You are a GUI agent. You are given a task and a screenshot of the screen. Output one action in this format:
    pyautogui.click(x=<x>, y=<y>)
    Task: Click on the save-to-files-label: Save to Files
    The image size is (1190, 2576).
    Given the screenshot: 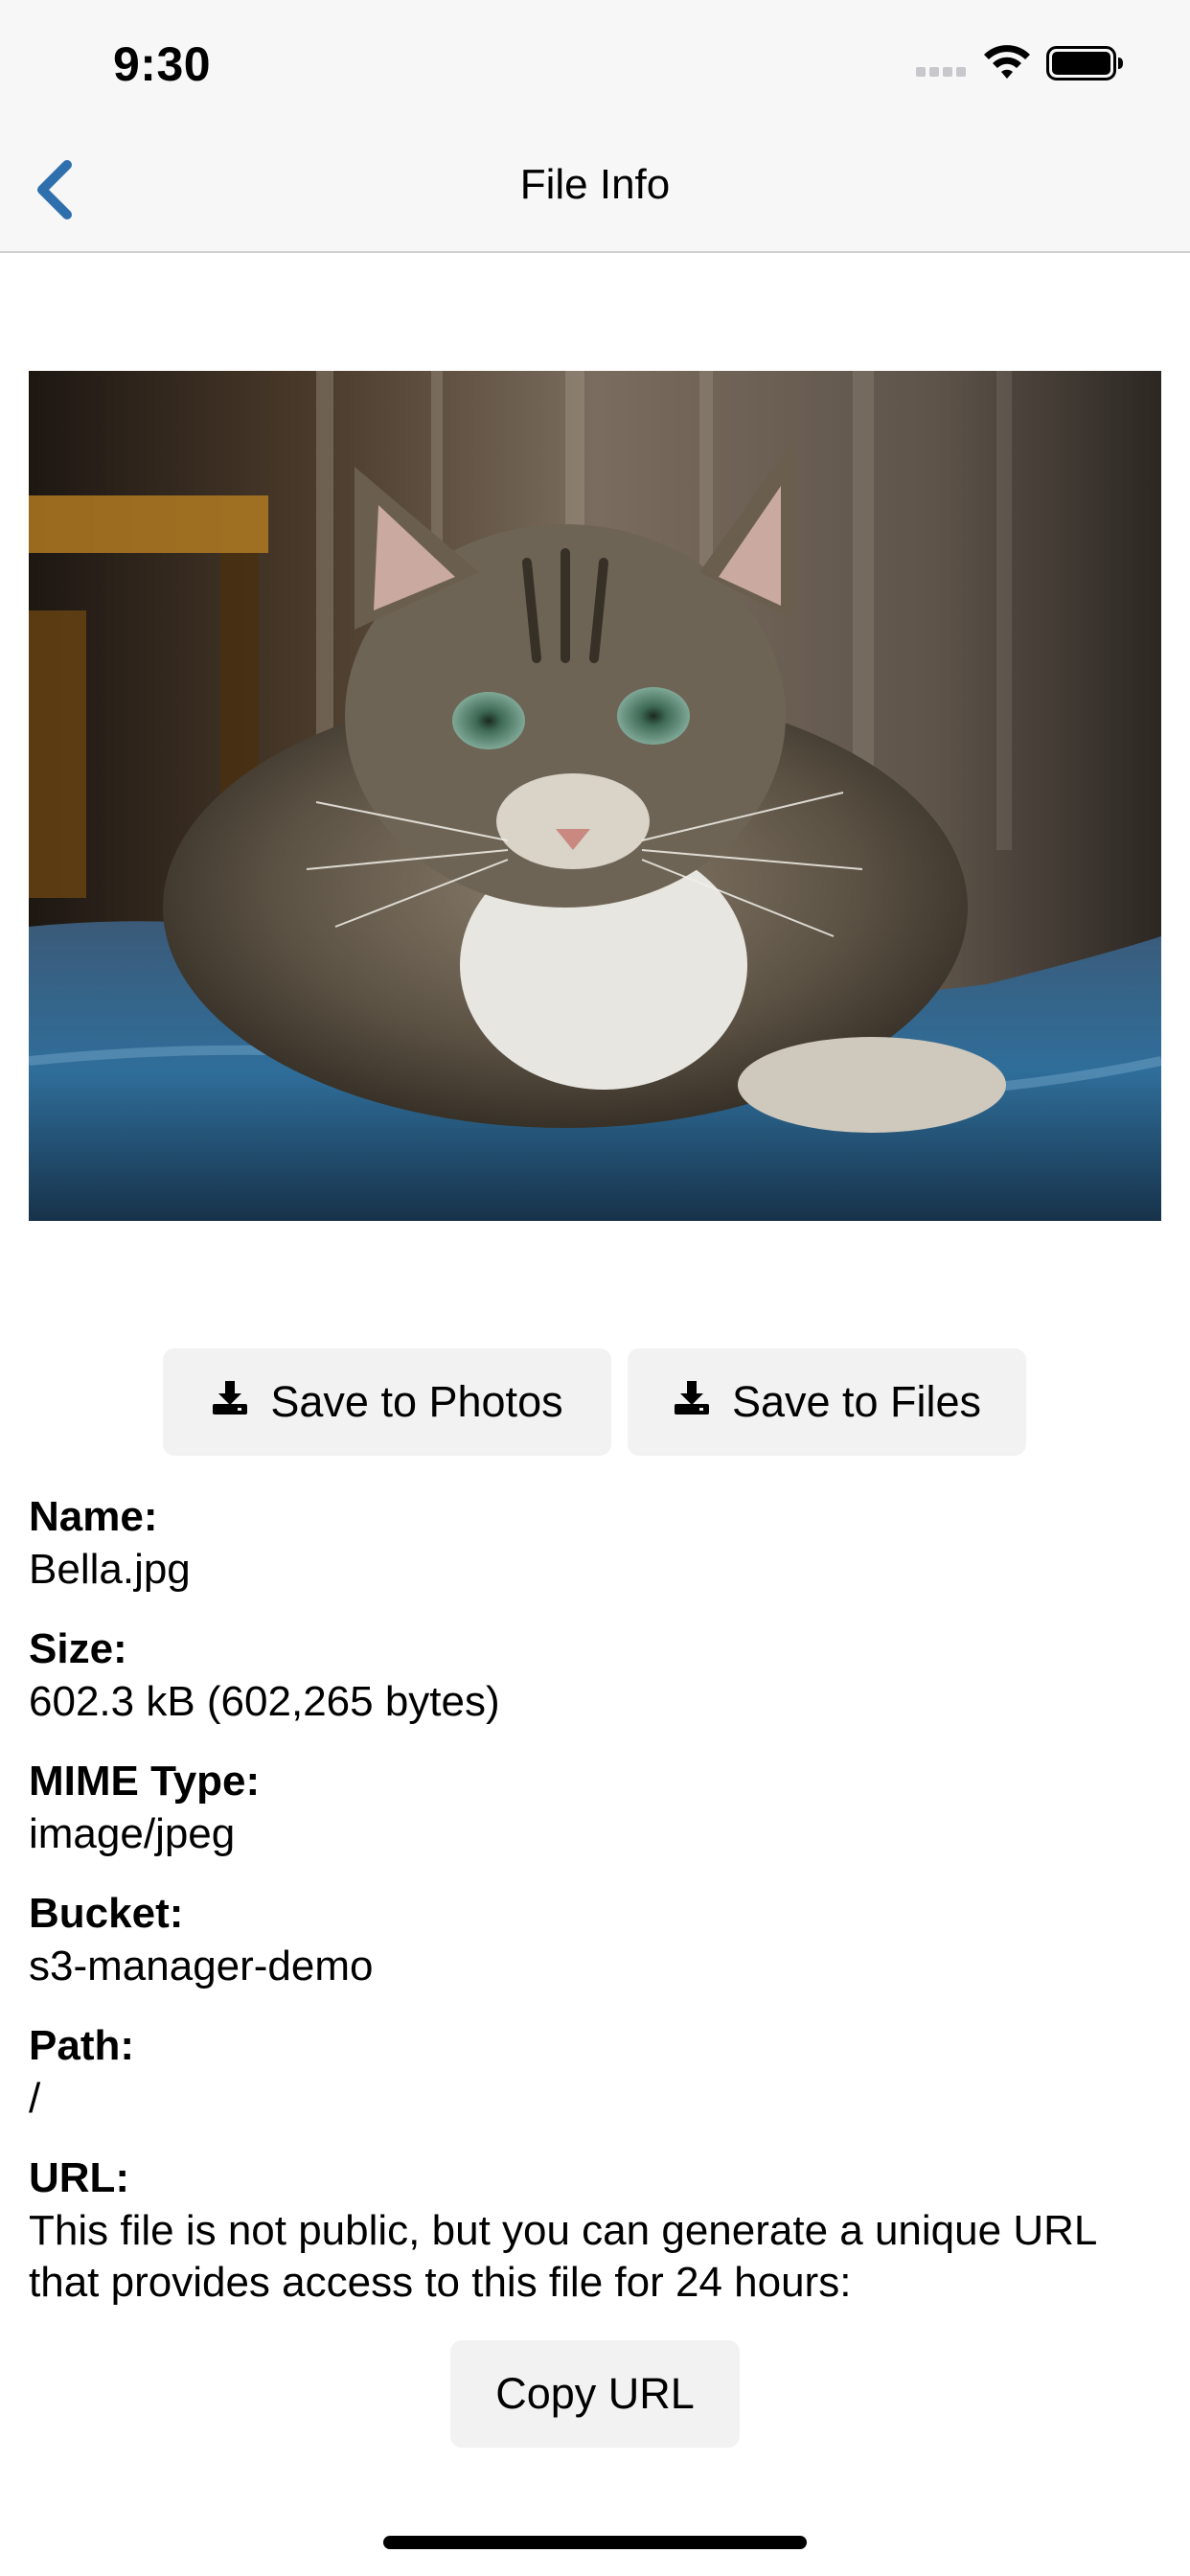 What is the action you would take?
    pyautogui.click(x=857, y=1401)
    